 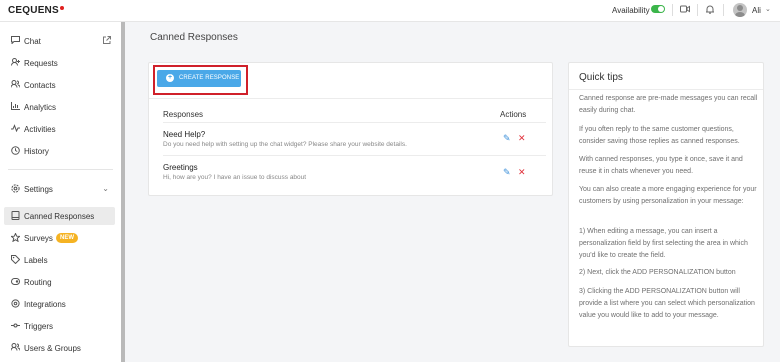 I want to click on sidebar-item-history: History, so click(x=59, y=151).